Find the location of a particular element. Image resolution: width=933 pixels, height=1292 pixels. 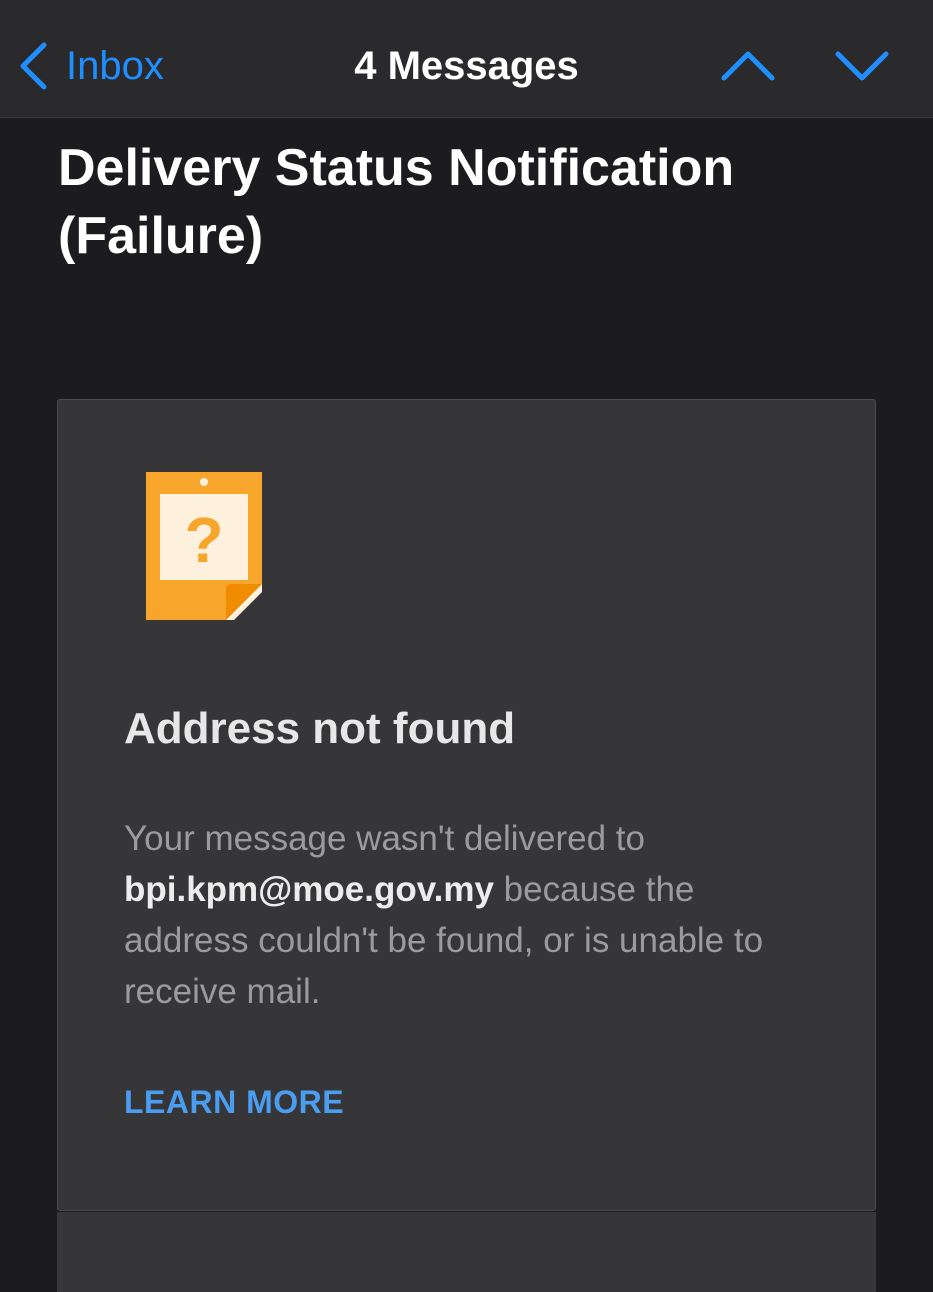

next-message-button is located at coordinates (862, 66).